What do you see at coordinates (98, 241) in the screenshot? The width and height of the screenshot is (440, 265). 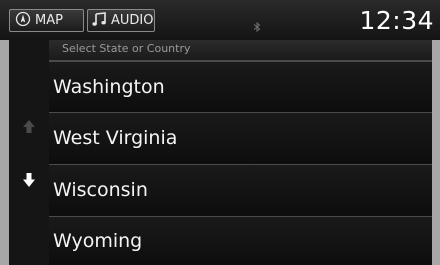 I see `list-item-label: Wyoming` at bounding box center [98, 241].